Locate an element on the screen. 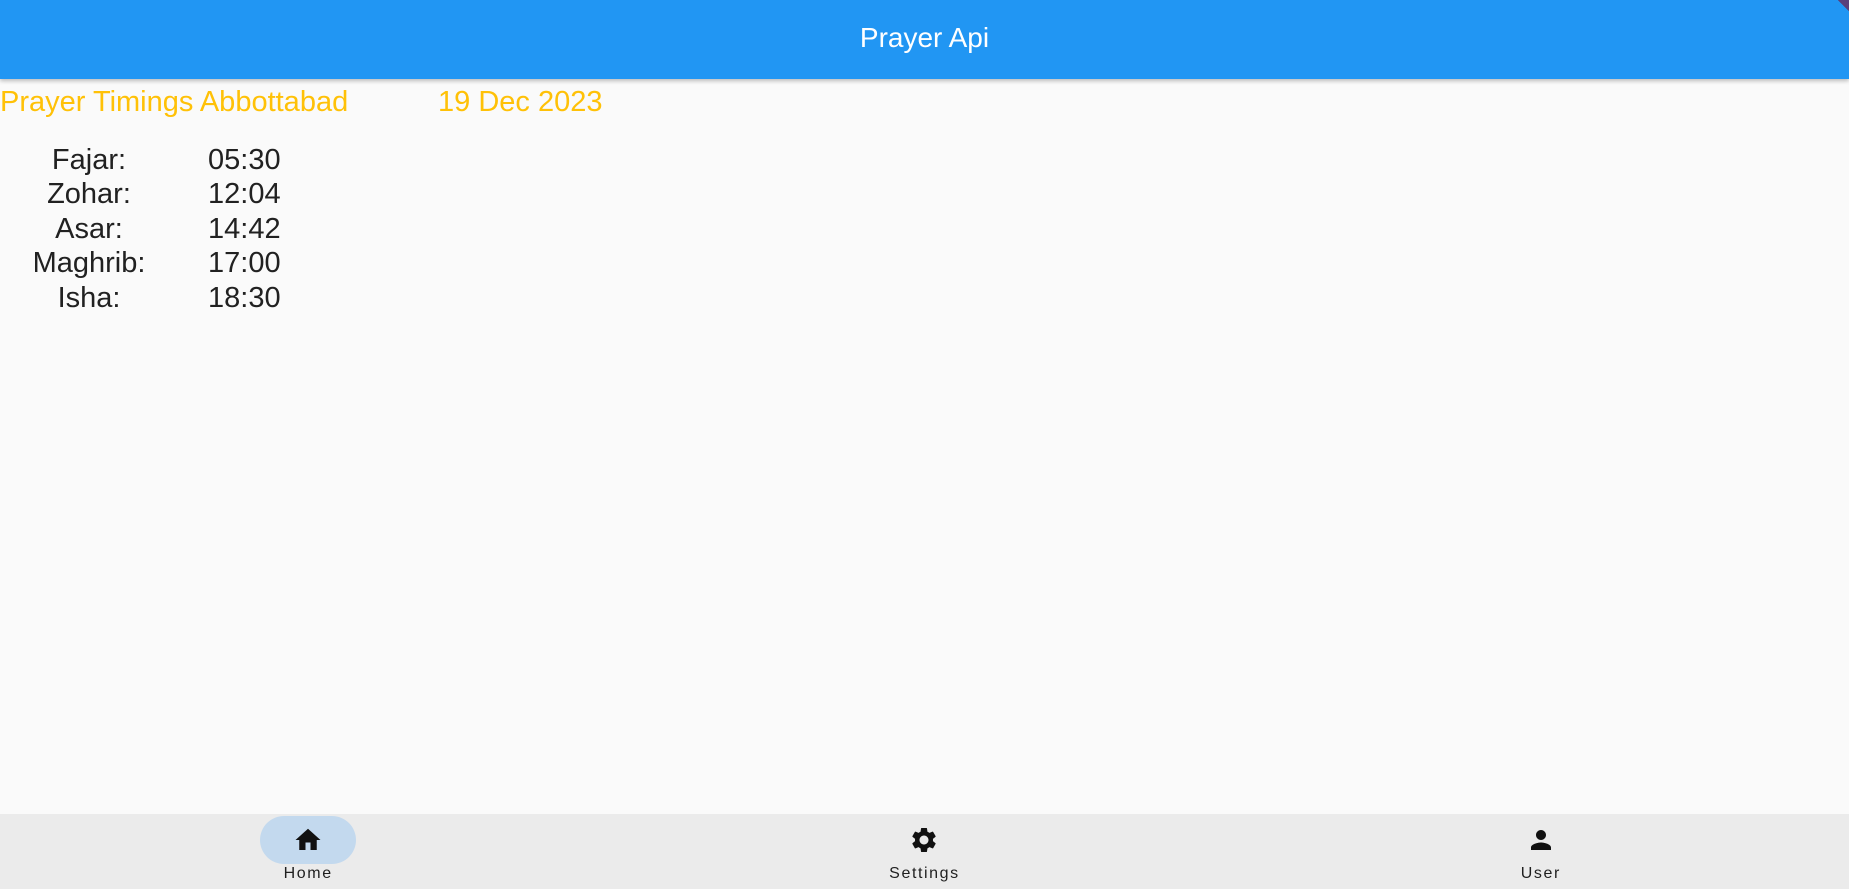 The height and width of the screenshot is (889, 1849). timing-time: 05:30 is located at coordinates (244, 159).